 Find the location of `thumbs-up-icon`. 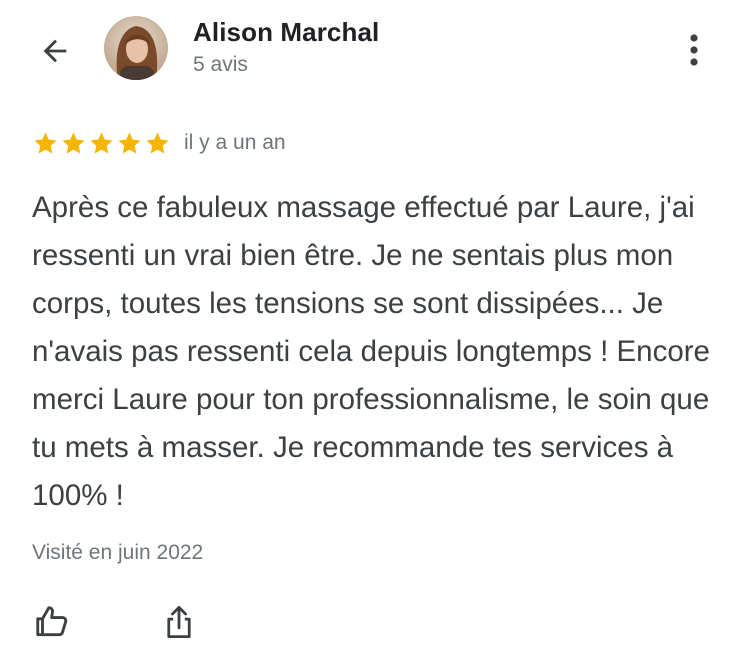

thumbs-up-icon is located at coordinates (52, 621).